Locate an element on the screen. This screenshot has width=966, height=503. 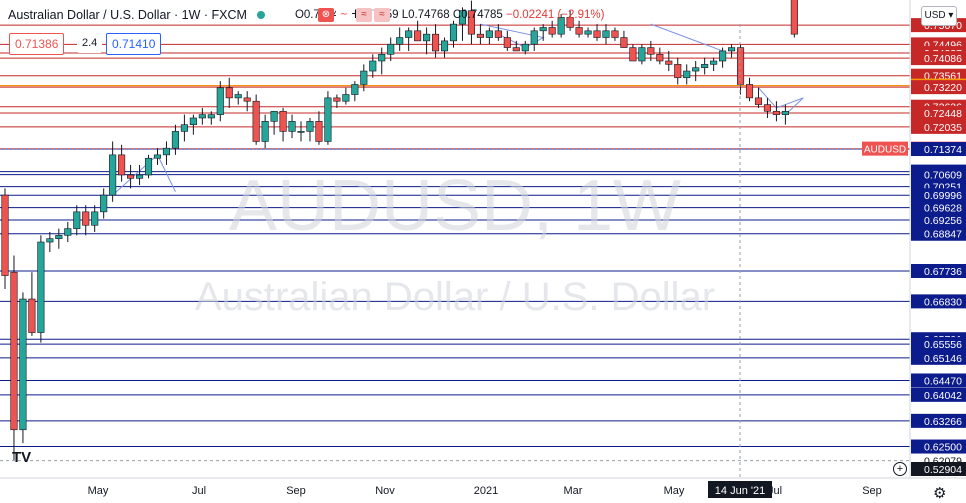
price-tick-label: 0.74086 is located at coordinates (943, 59).